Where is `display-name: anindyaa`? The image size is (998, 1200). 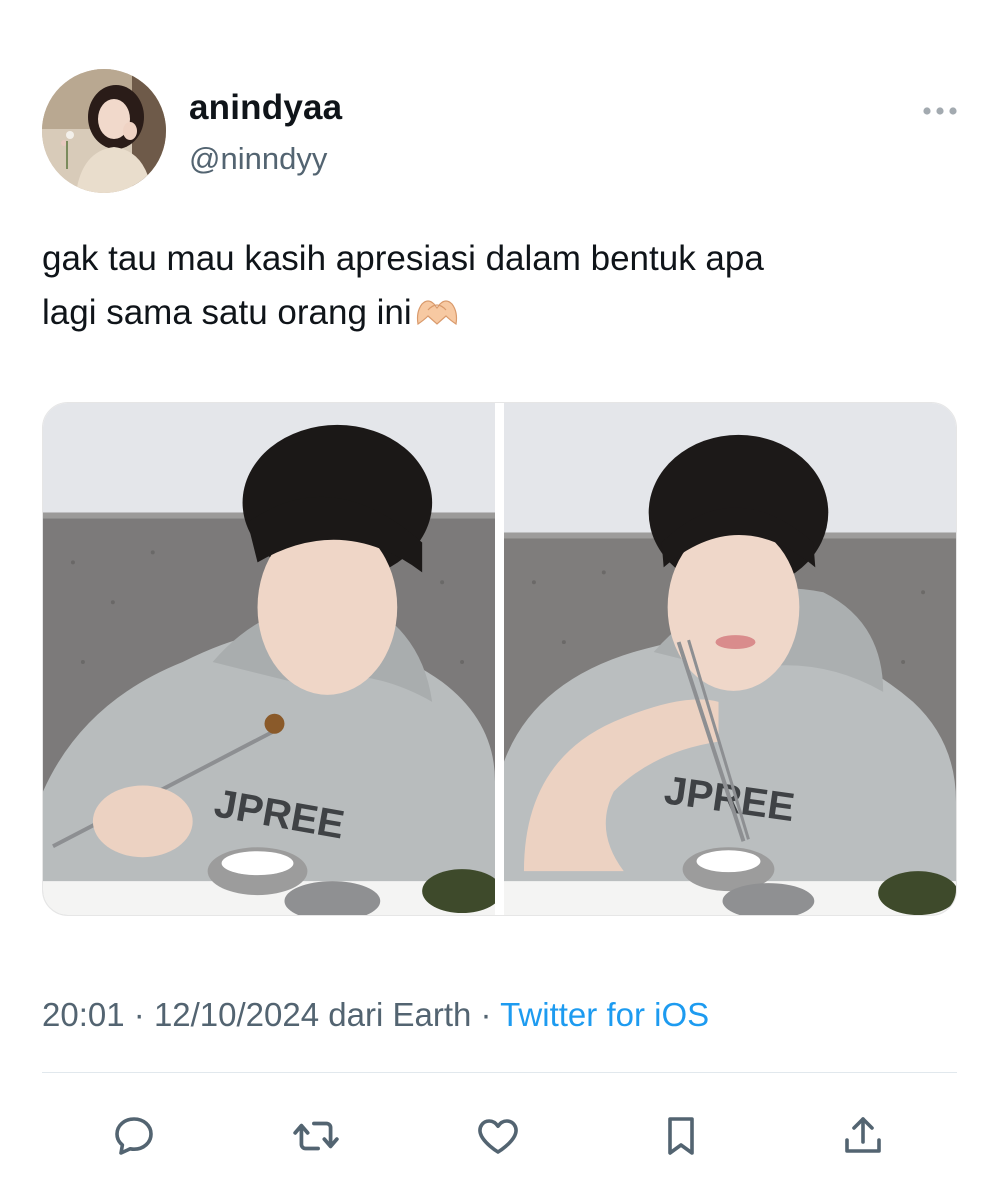
display-name: anindyaa is located at coordinates (265, 108).